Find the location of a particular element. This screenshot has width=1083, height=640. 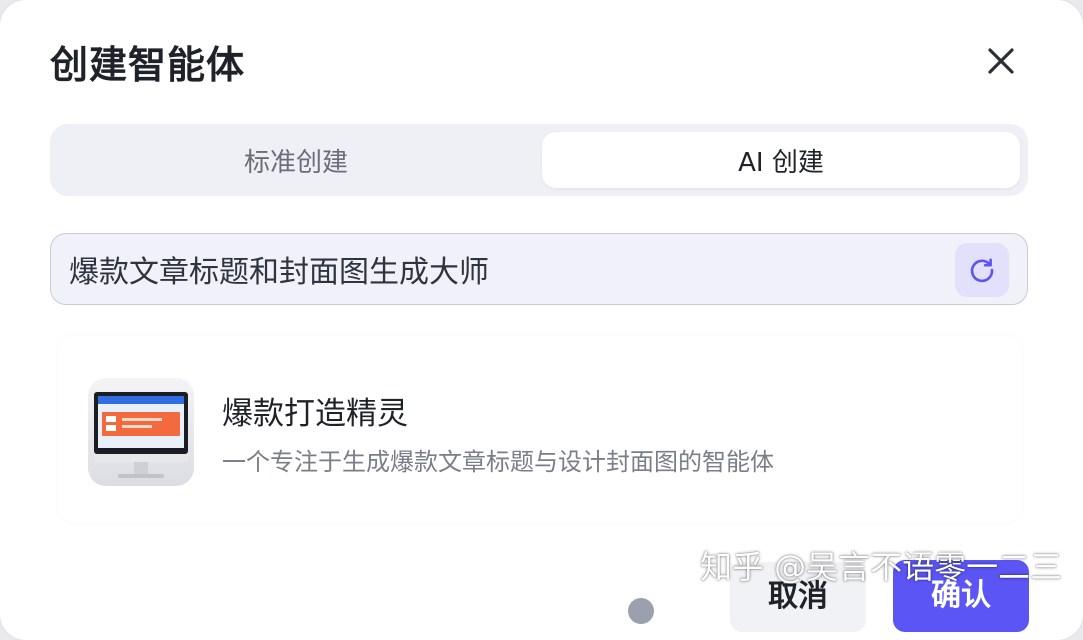

watermark: 知乎 @吴言不语零一二三 is located at coordinates (881, 567).